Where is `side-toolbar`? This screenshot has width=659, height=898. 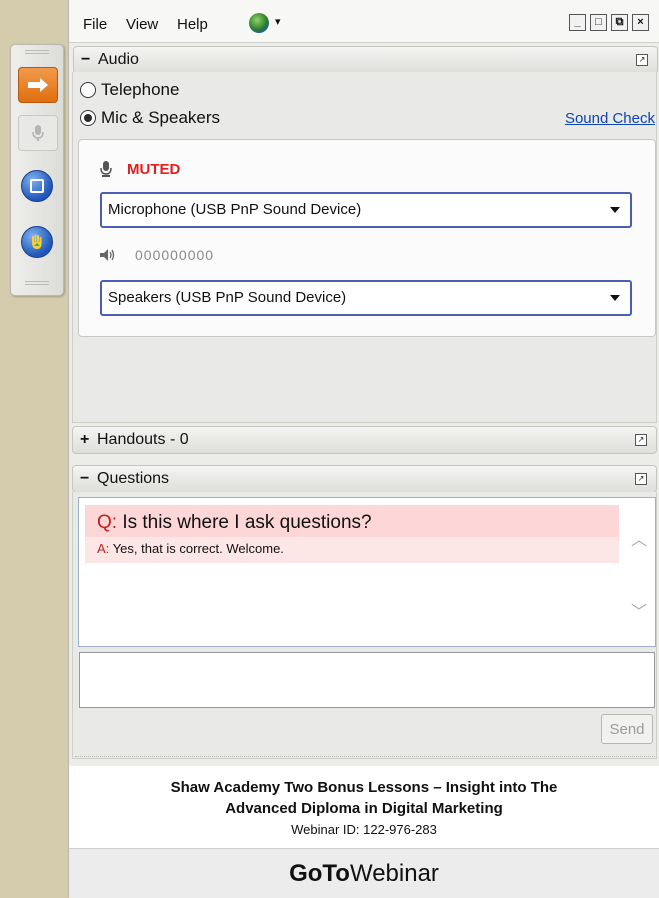 side-toolbar is located at coordinates (37, 170).